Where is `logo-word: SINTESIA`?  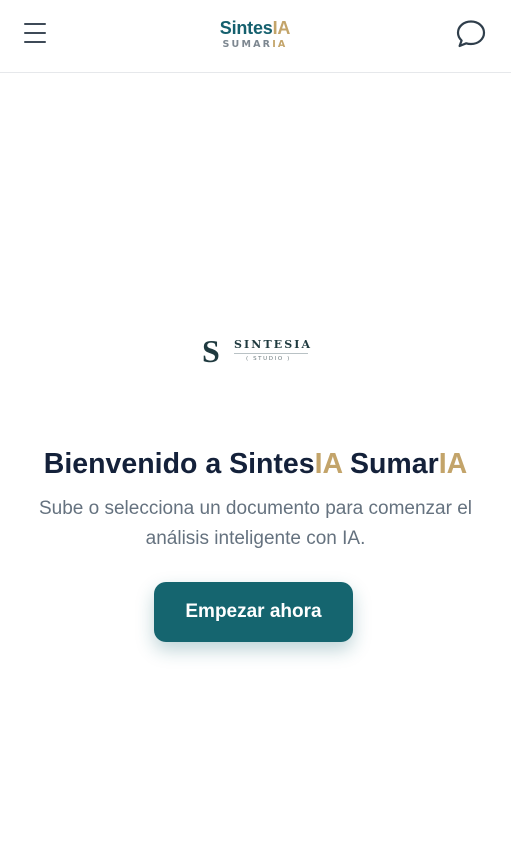
logo-word: SINTESIA is located at coordinates (273, 344).